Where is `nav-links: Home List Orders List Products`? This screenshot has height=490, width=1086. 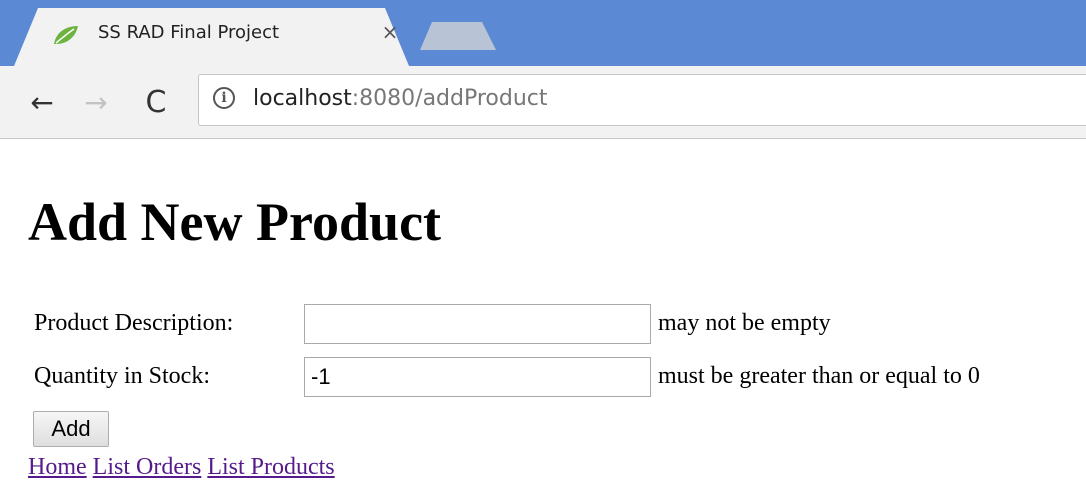
nav-links: Home List Orders List Products is located at coordinates (181, 467).